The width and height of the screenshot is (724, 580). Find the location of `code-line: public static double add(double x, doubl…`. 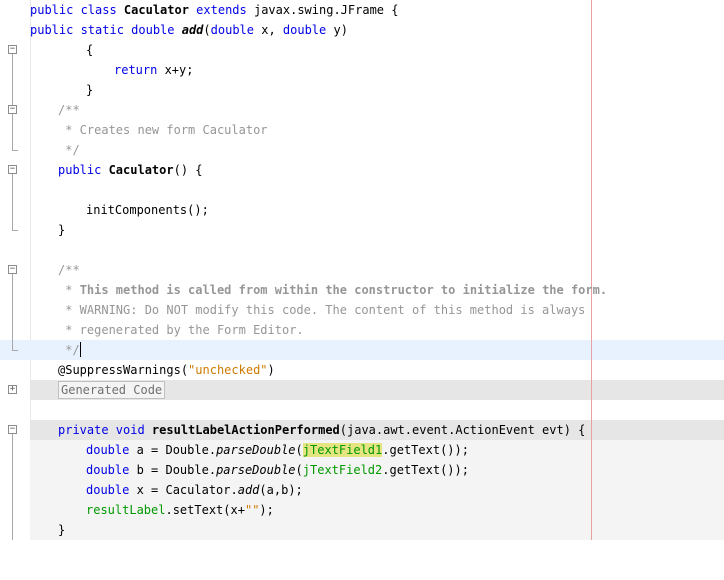

code-line: public static double add(double x, doubl… is located at coordinates (189, 30).